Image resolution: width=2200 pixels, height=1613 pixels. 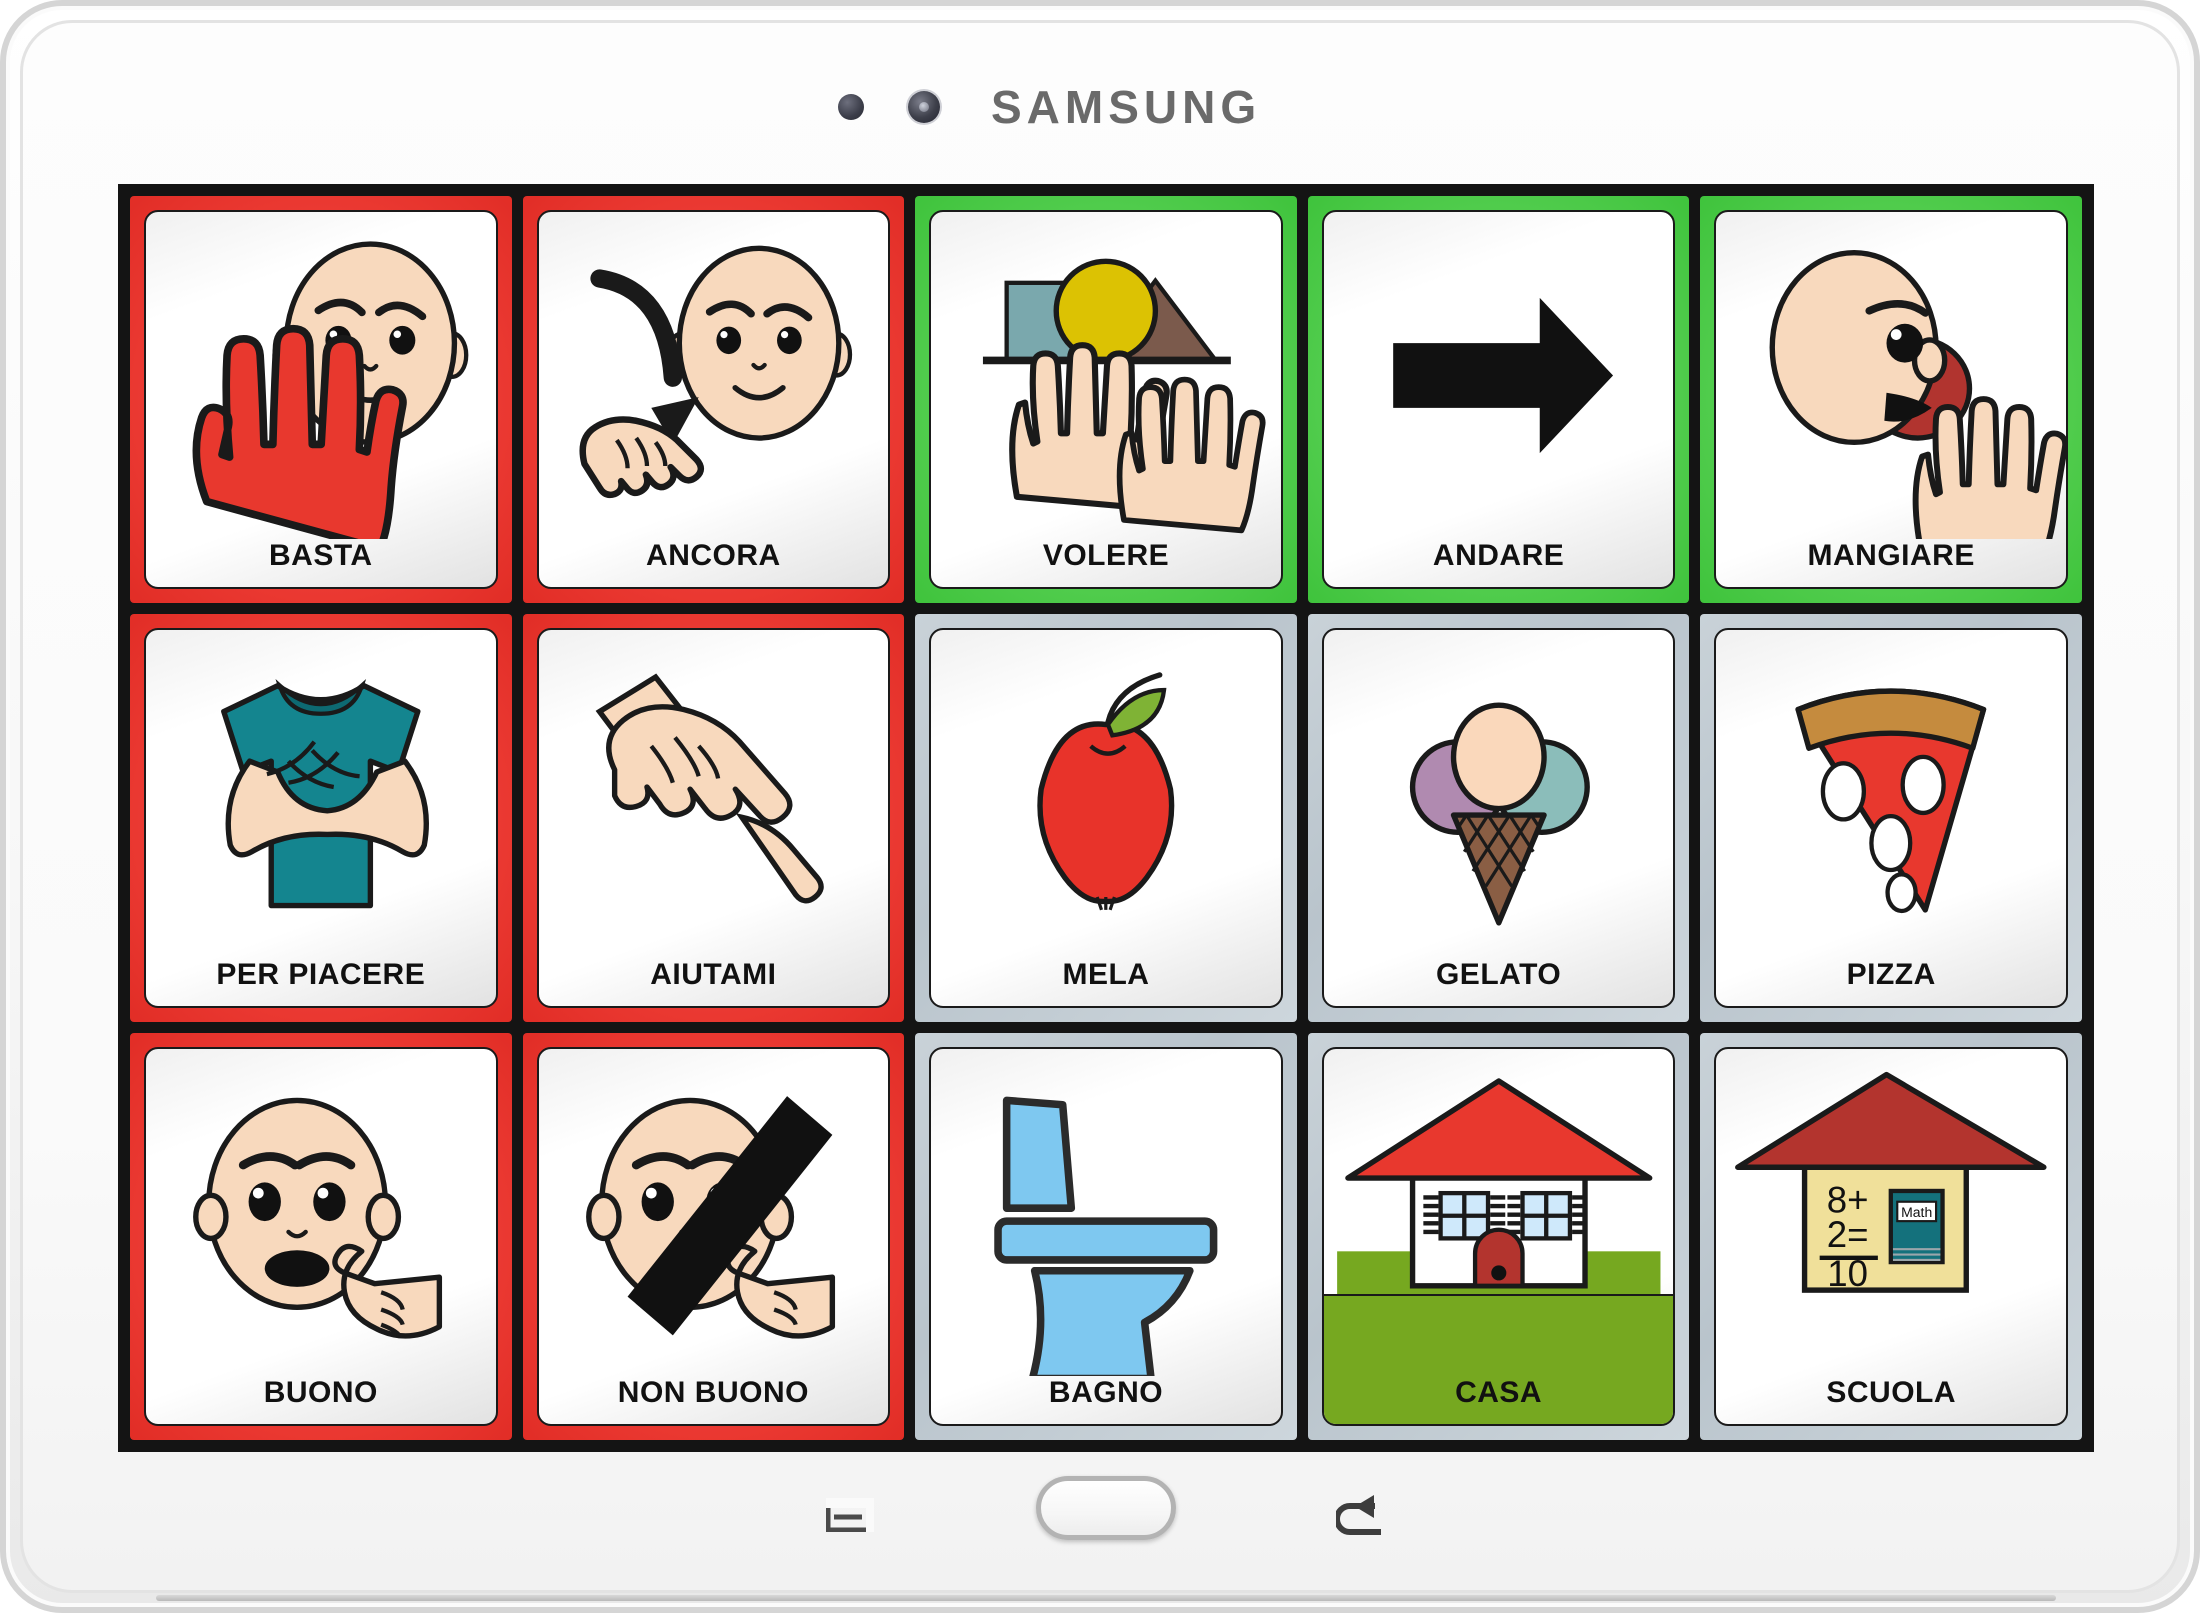 I want to click on aac-cell-scuola: 8+ 2= 10 Math SCUOLA, so click(x=1891, y=1236).